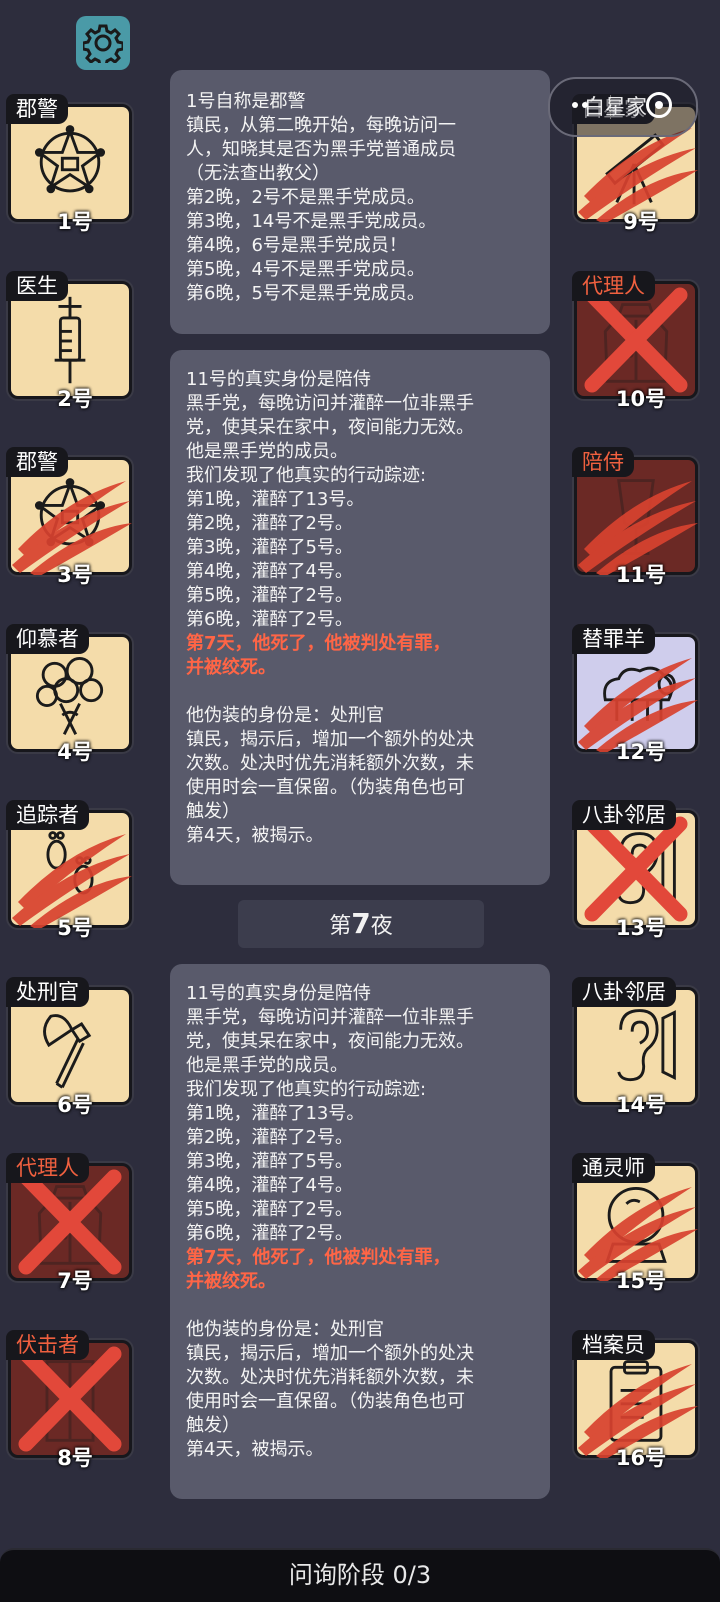  I want to click on log-line: 他是黑手党的成员。, so click(267, 1065).